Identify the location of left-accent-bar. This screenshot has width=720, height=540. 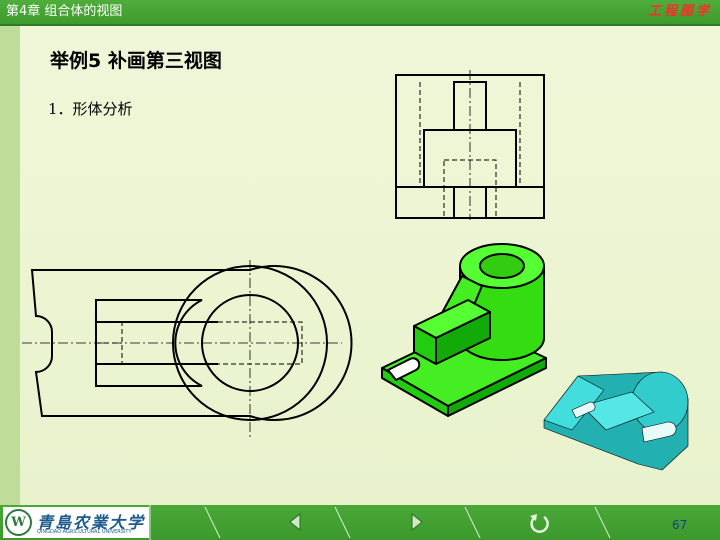
(10, 265).